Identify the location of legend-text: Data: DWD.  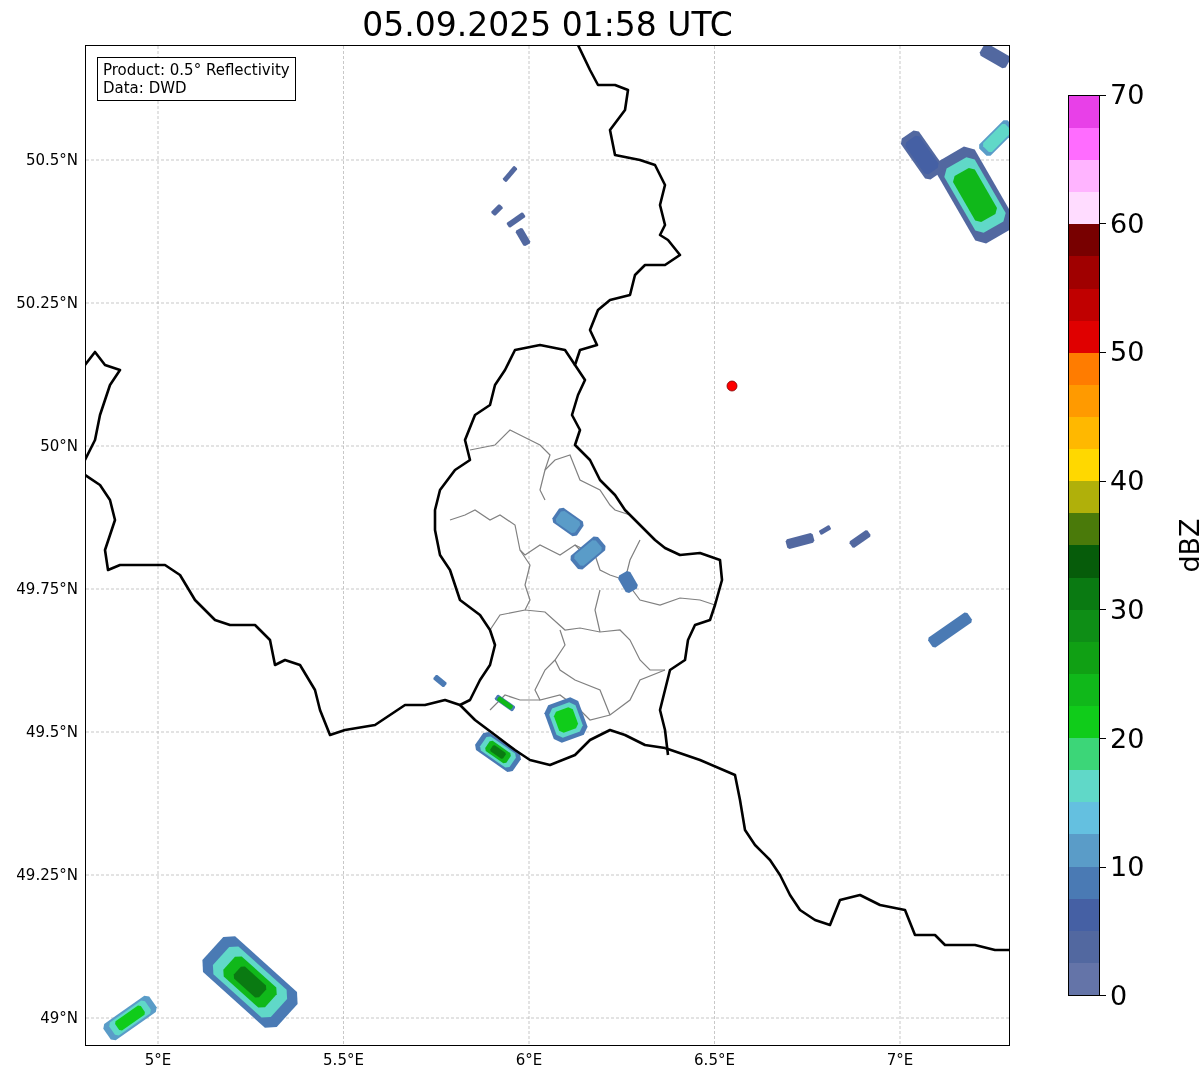
(145, 88).